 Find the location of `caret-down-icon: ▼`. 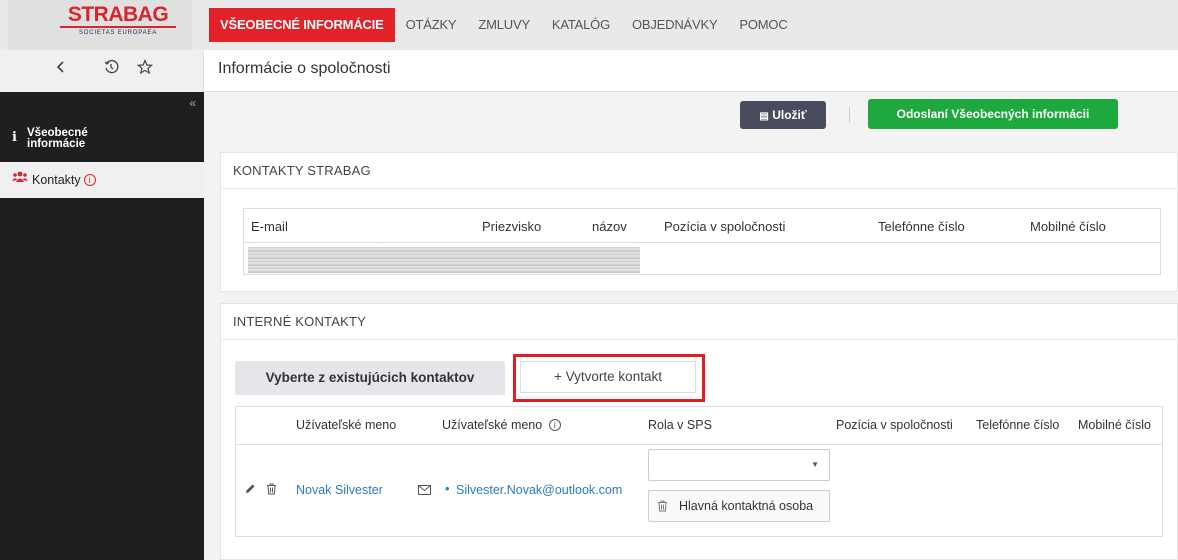

caret-down-icon: ▼ is located at coordinates (815, 464).